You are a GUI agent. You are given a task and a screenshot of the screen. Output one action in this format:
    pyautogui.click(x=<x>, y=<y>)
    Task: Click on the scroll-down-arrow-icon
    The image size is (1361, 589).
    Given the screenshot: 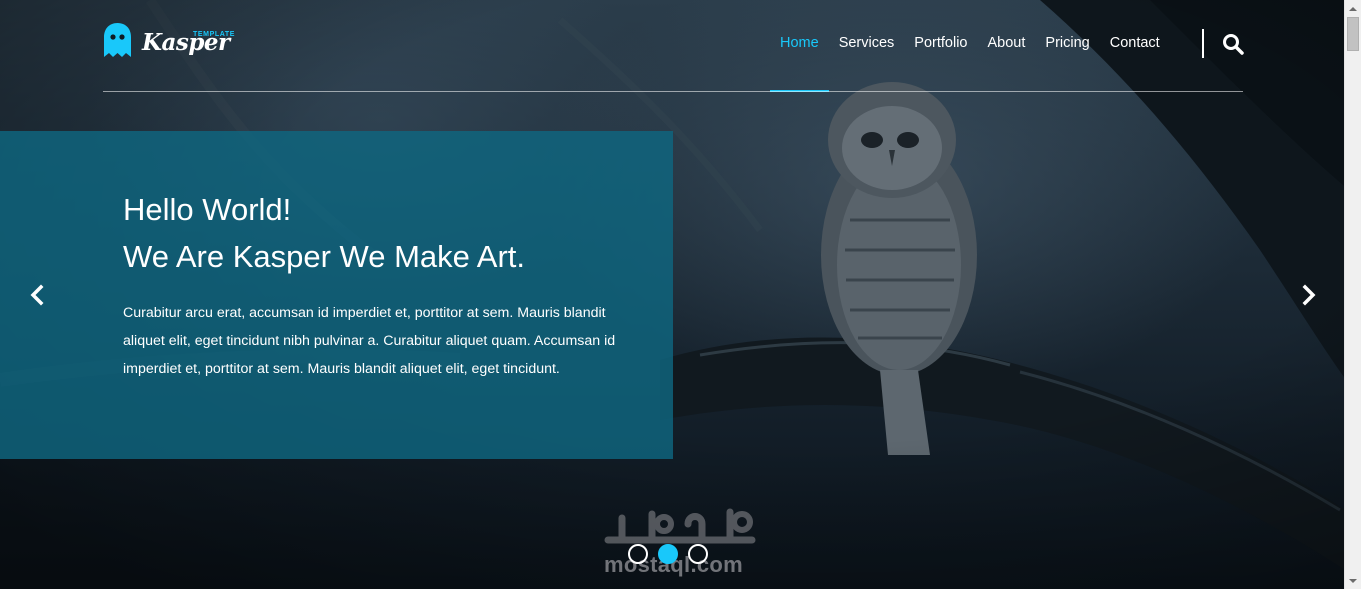 What is the action you would take?
    pyautogui.click(x=1353, y=581)
    